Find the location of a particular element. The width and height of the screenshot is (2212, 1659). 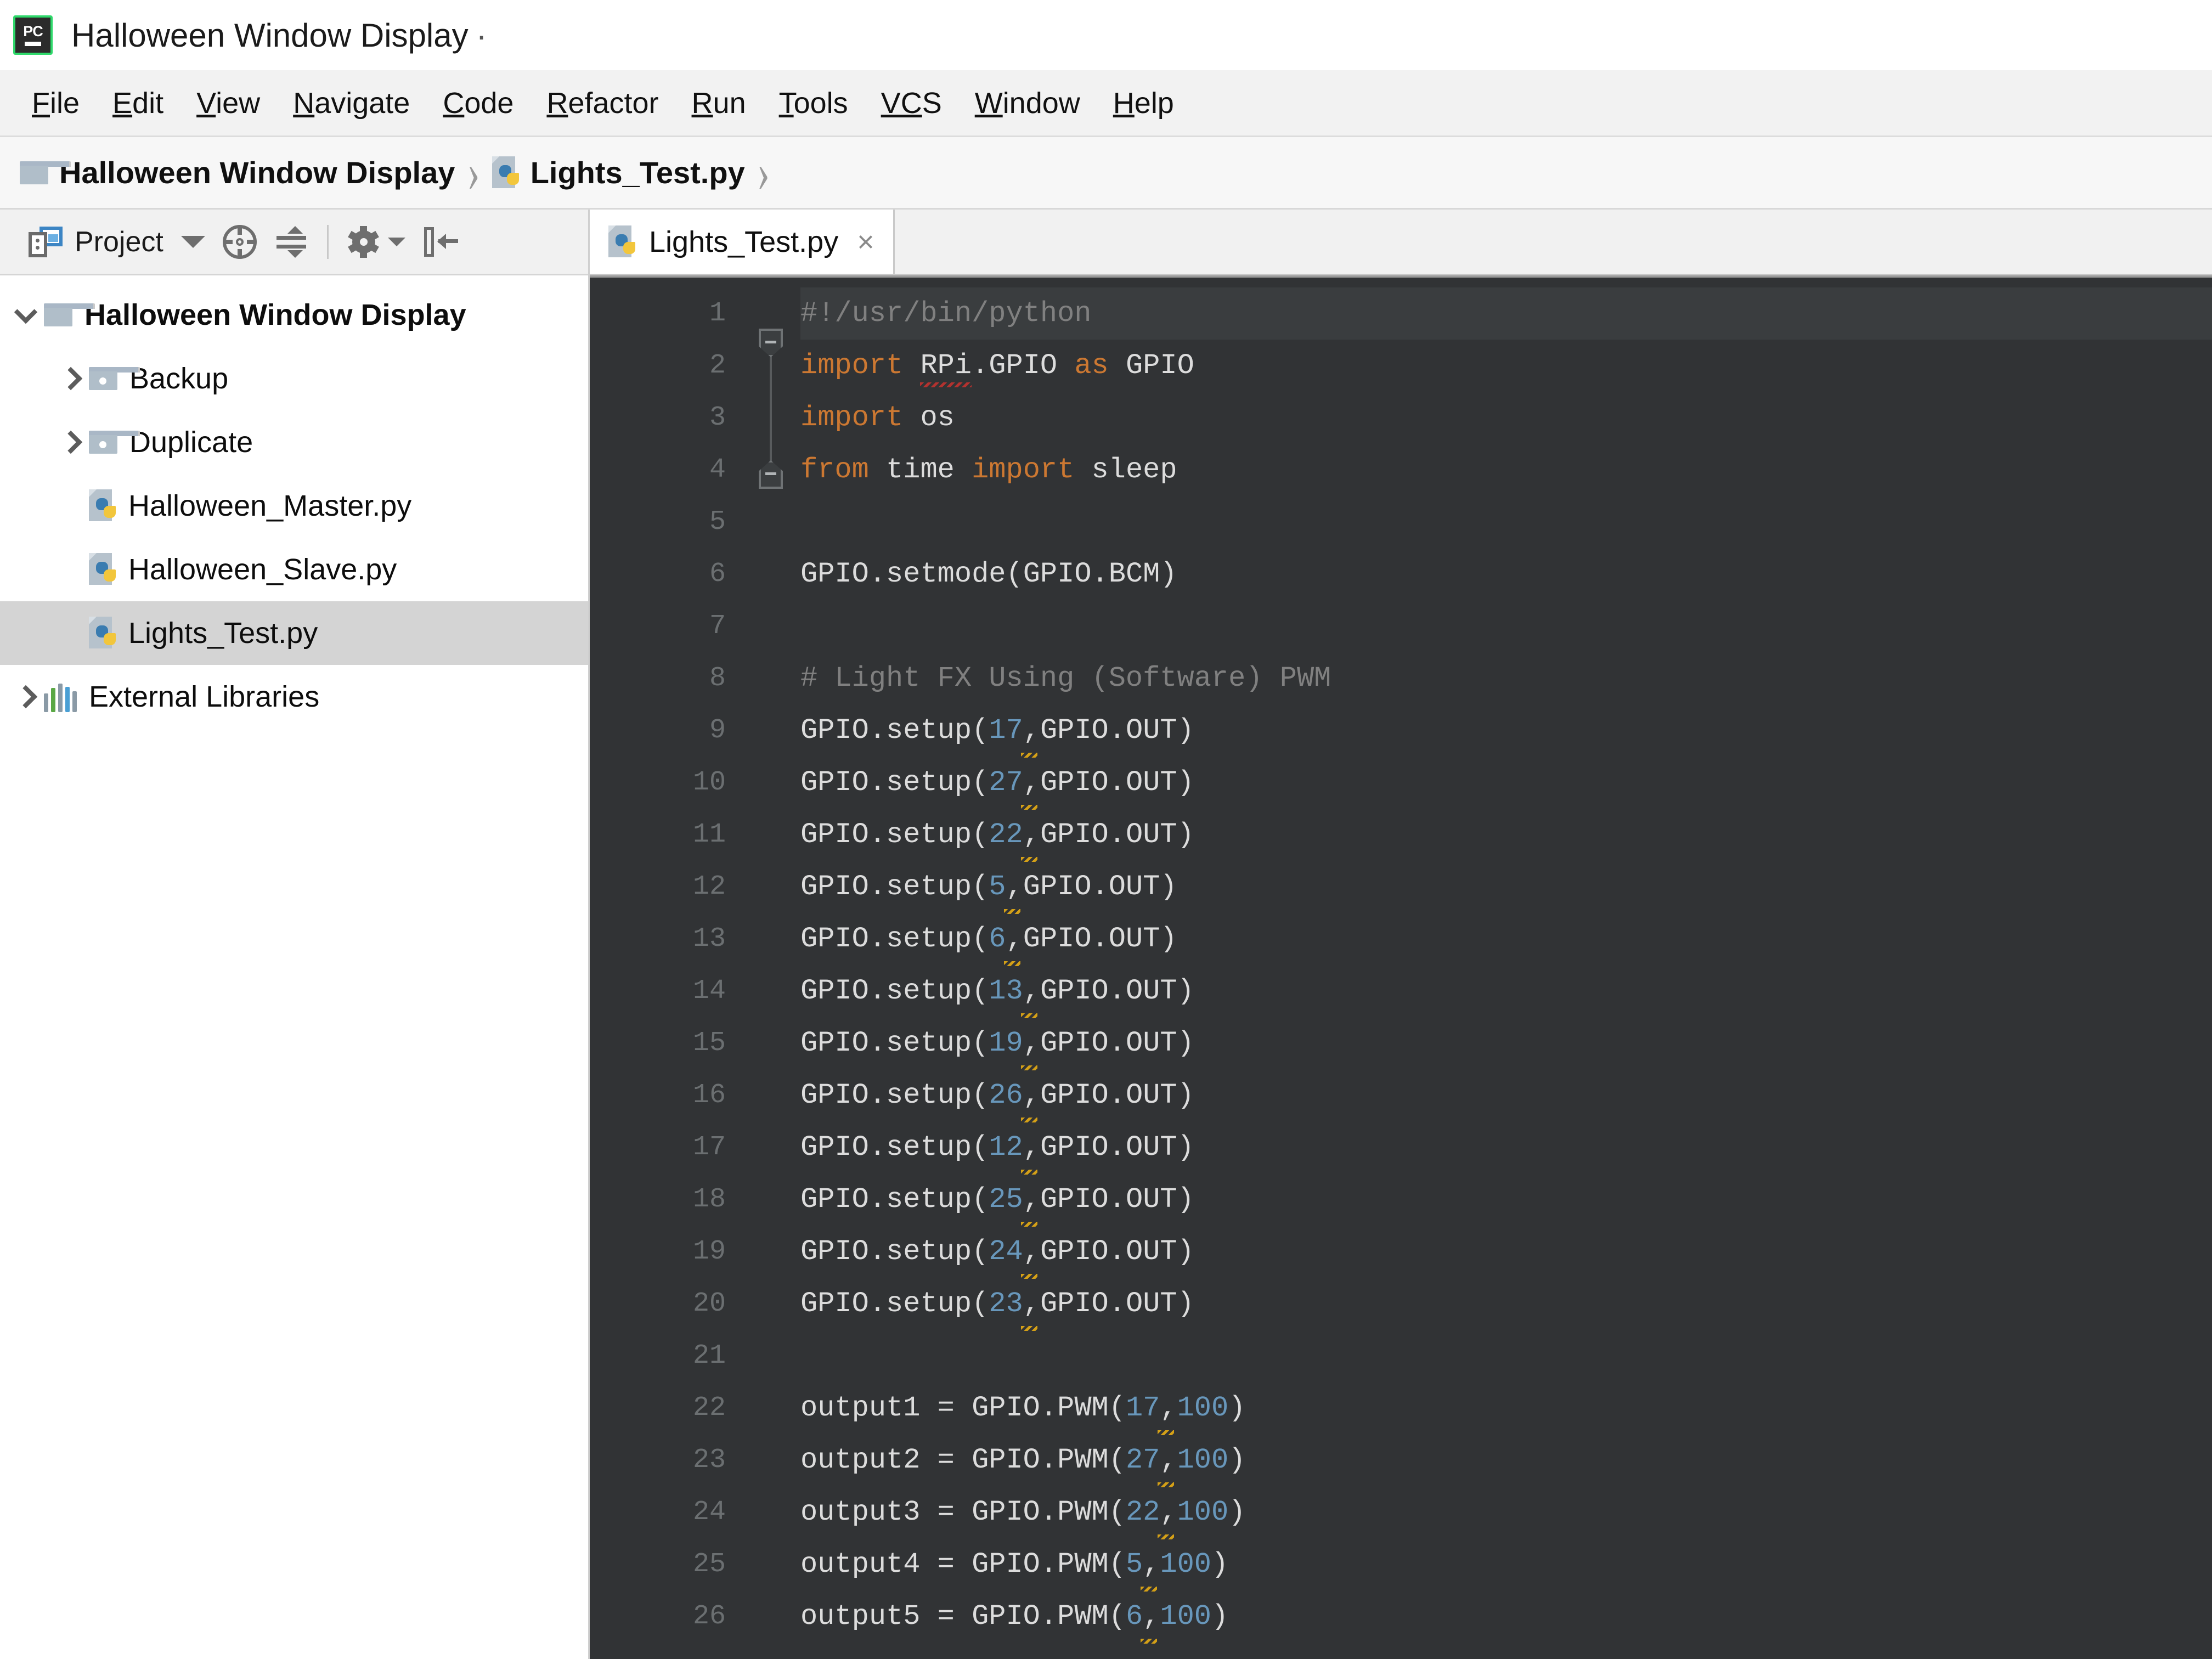

code-line: GPIO.setup(27,GPIO.OUT) is located at coordinates (1506, 783).